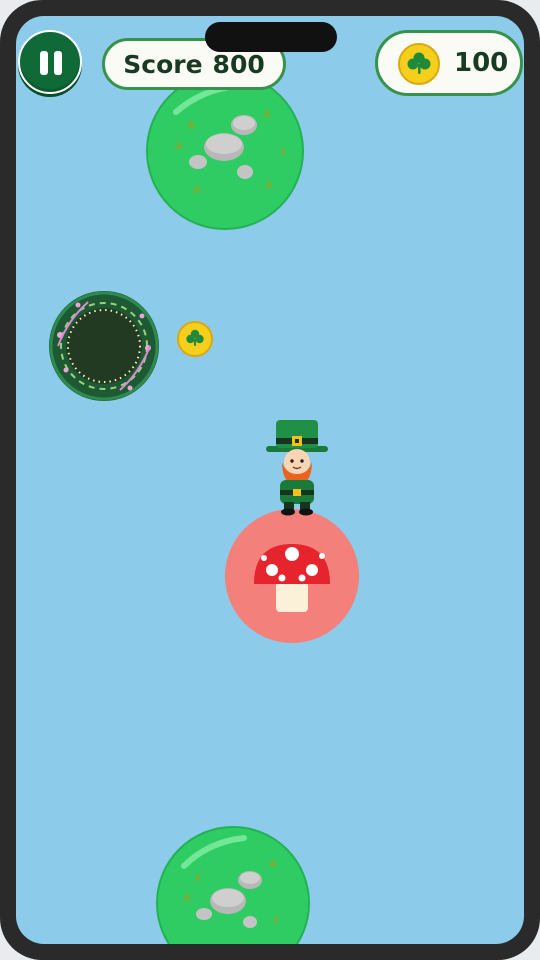  What do you see at coordinates (233, 885) in the screenshot?
I see `grass-planet-bottom` at bounding box center [233, 885].